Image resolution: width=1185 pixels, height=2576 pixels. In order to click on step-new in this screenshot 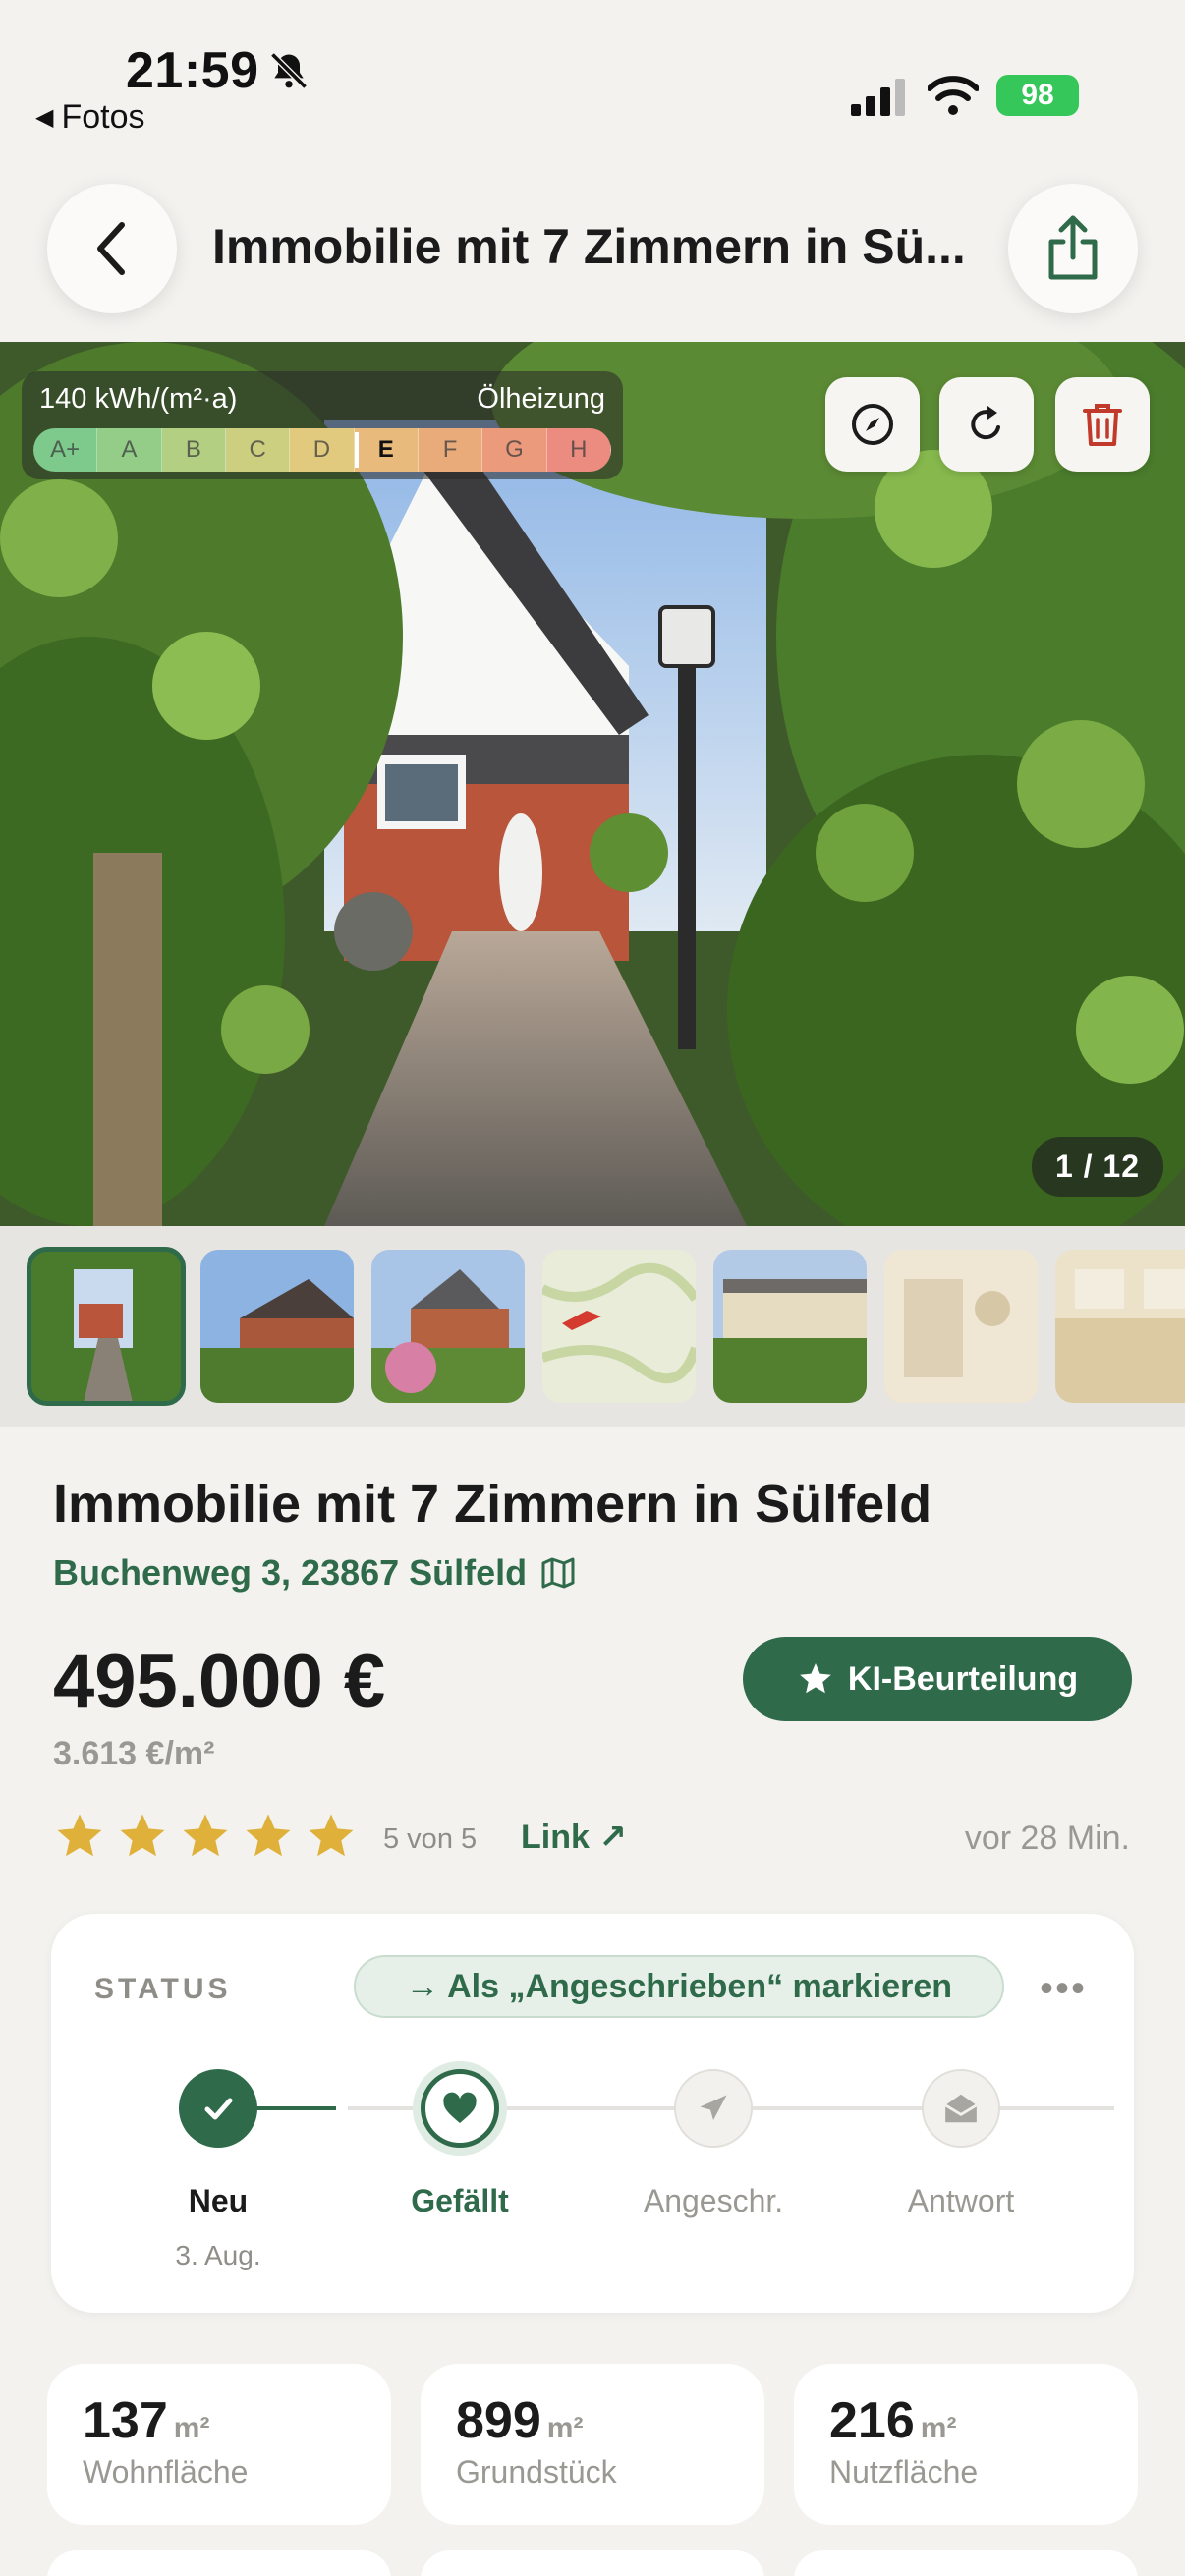, I will do `click(218, 2108)`.